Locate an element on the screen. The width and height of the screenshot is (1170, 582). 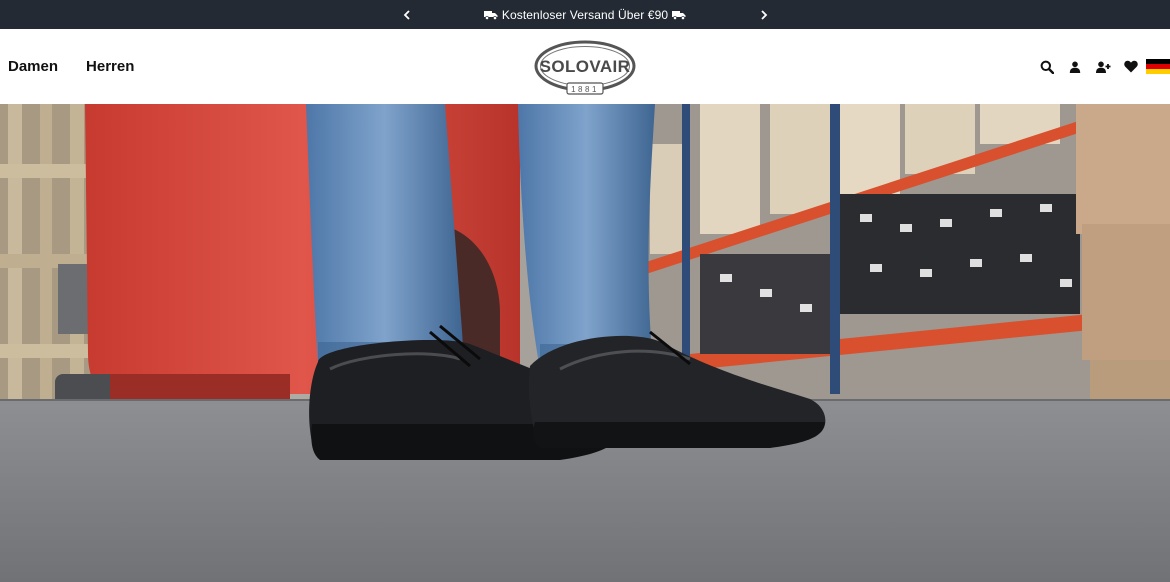
announcement-prev-button is located at coordinates (407, 14).